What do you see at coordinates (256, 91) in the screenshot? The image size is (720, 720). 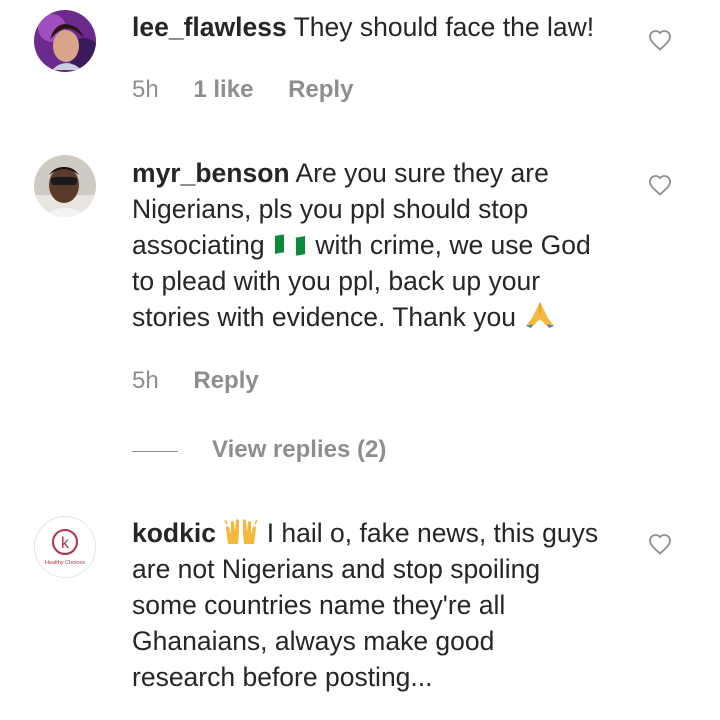 I see `comment-meta: 5h 1 like Reply` at bounding box center [256, 91].